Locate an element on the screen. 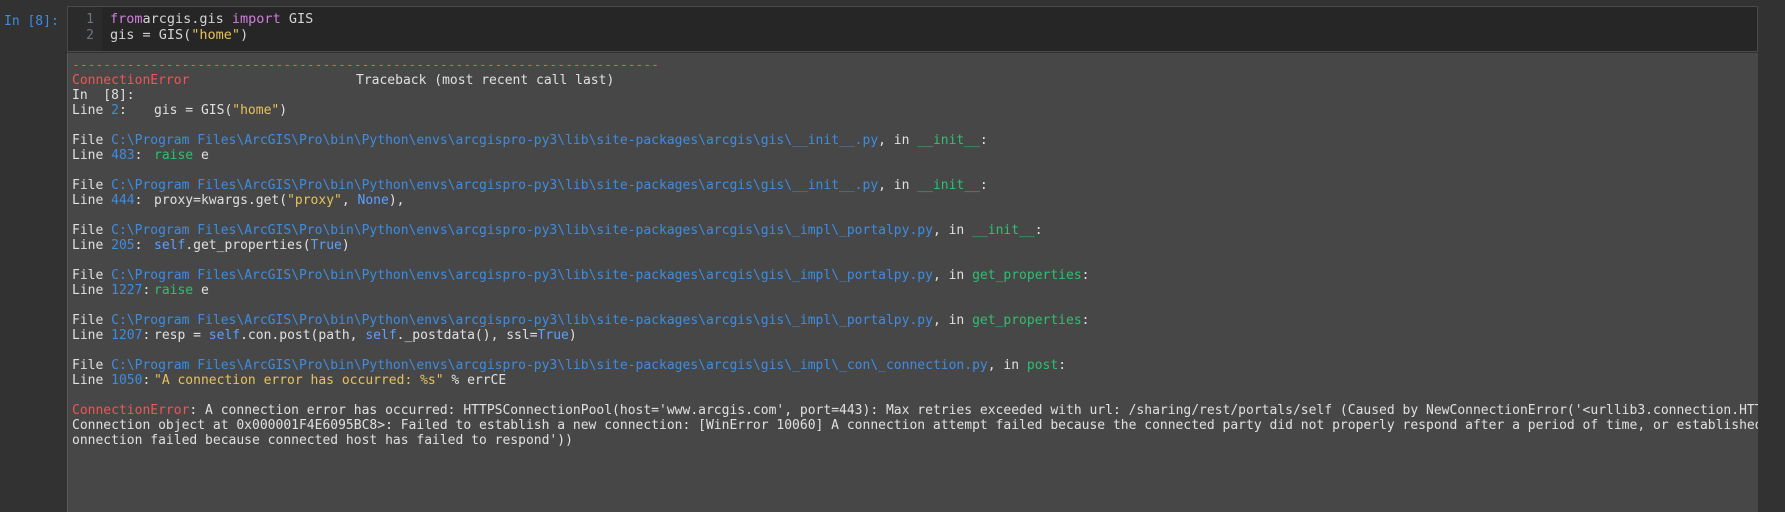  line-number: 2 is located at coordinates (90, 35).